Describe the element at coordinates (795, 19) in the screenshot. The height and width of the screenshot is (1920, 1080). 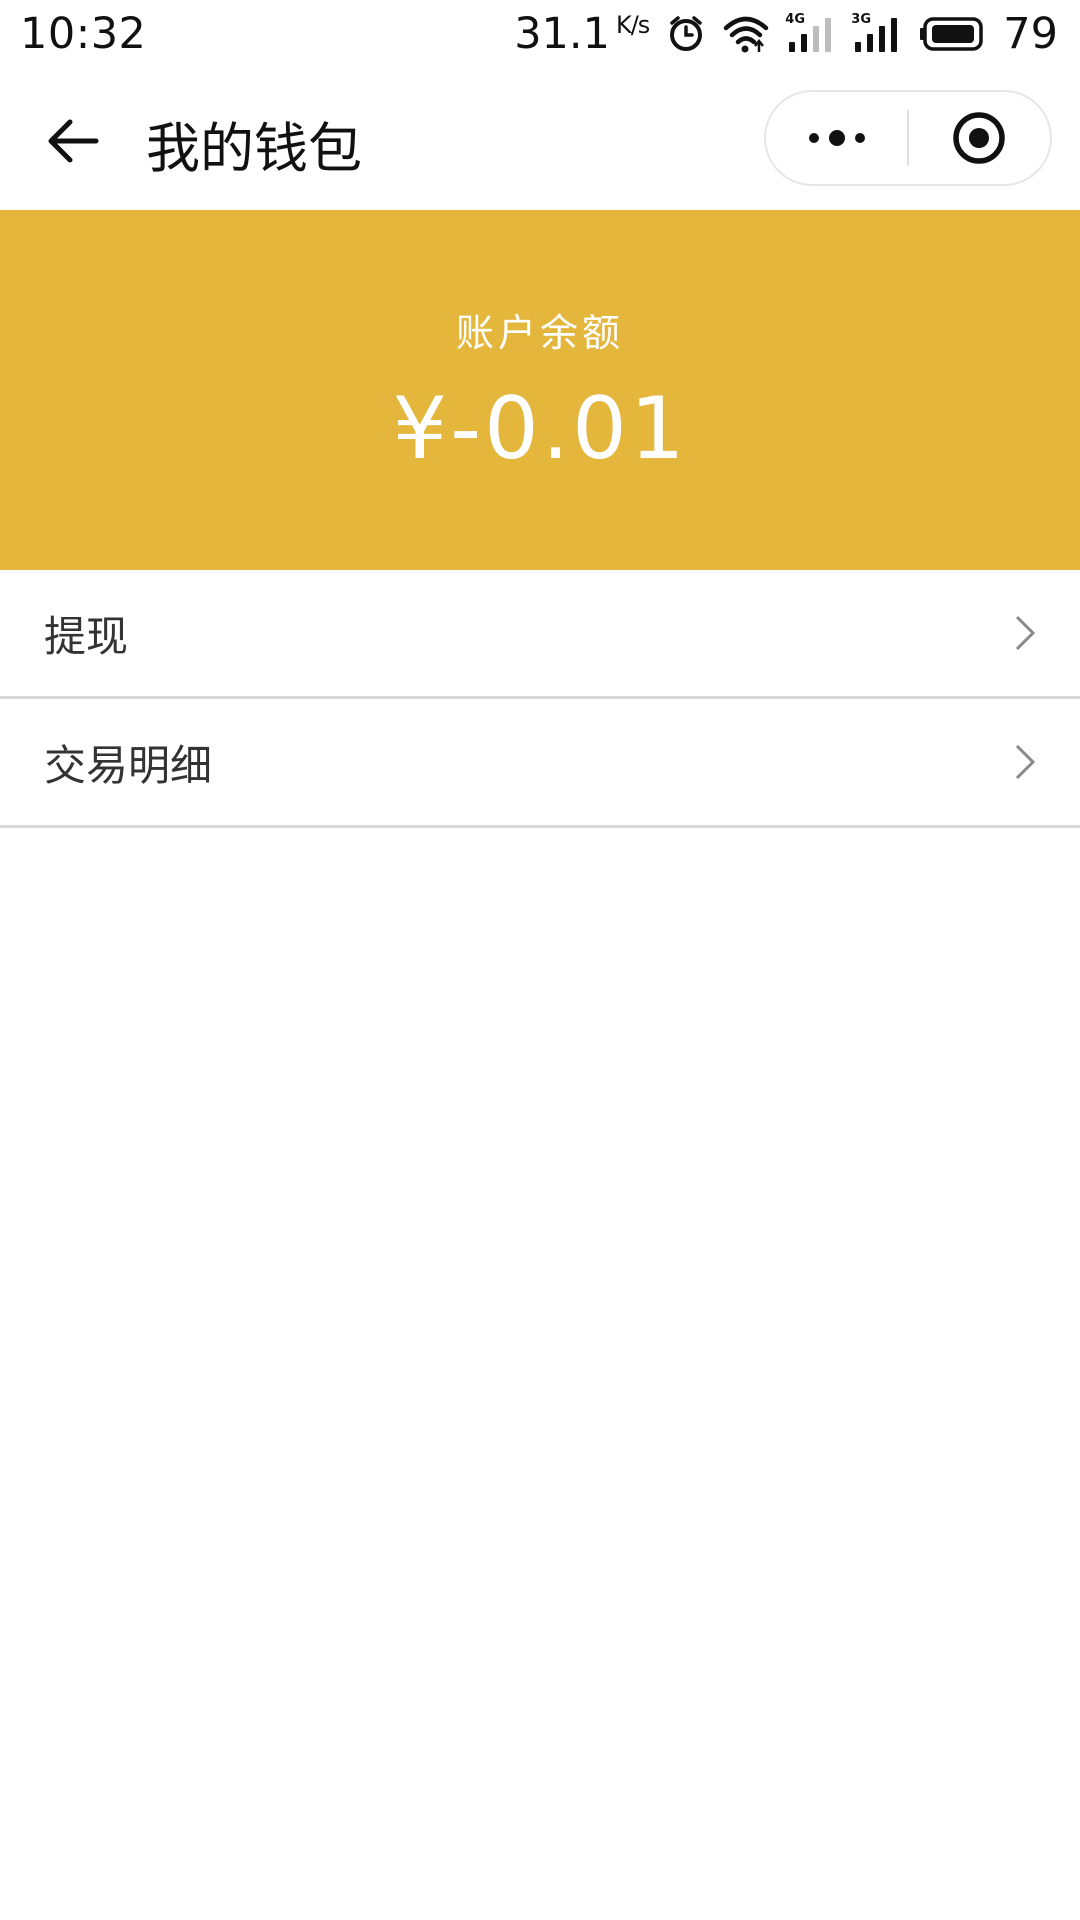
I see `signal-tag-4g: 4G` at that location.